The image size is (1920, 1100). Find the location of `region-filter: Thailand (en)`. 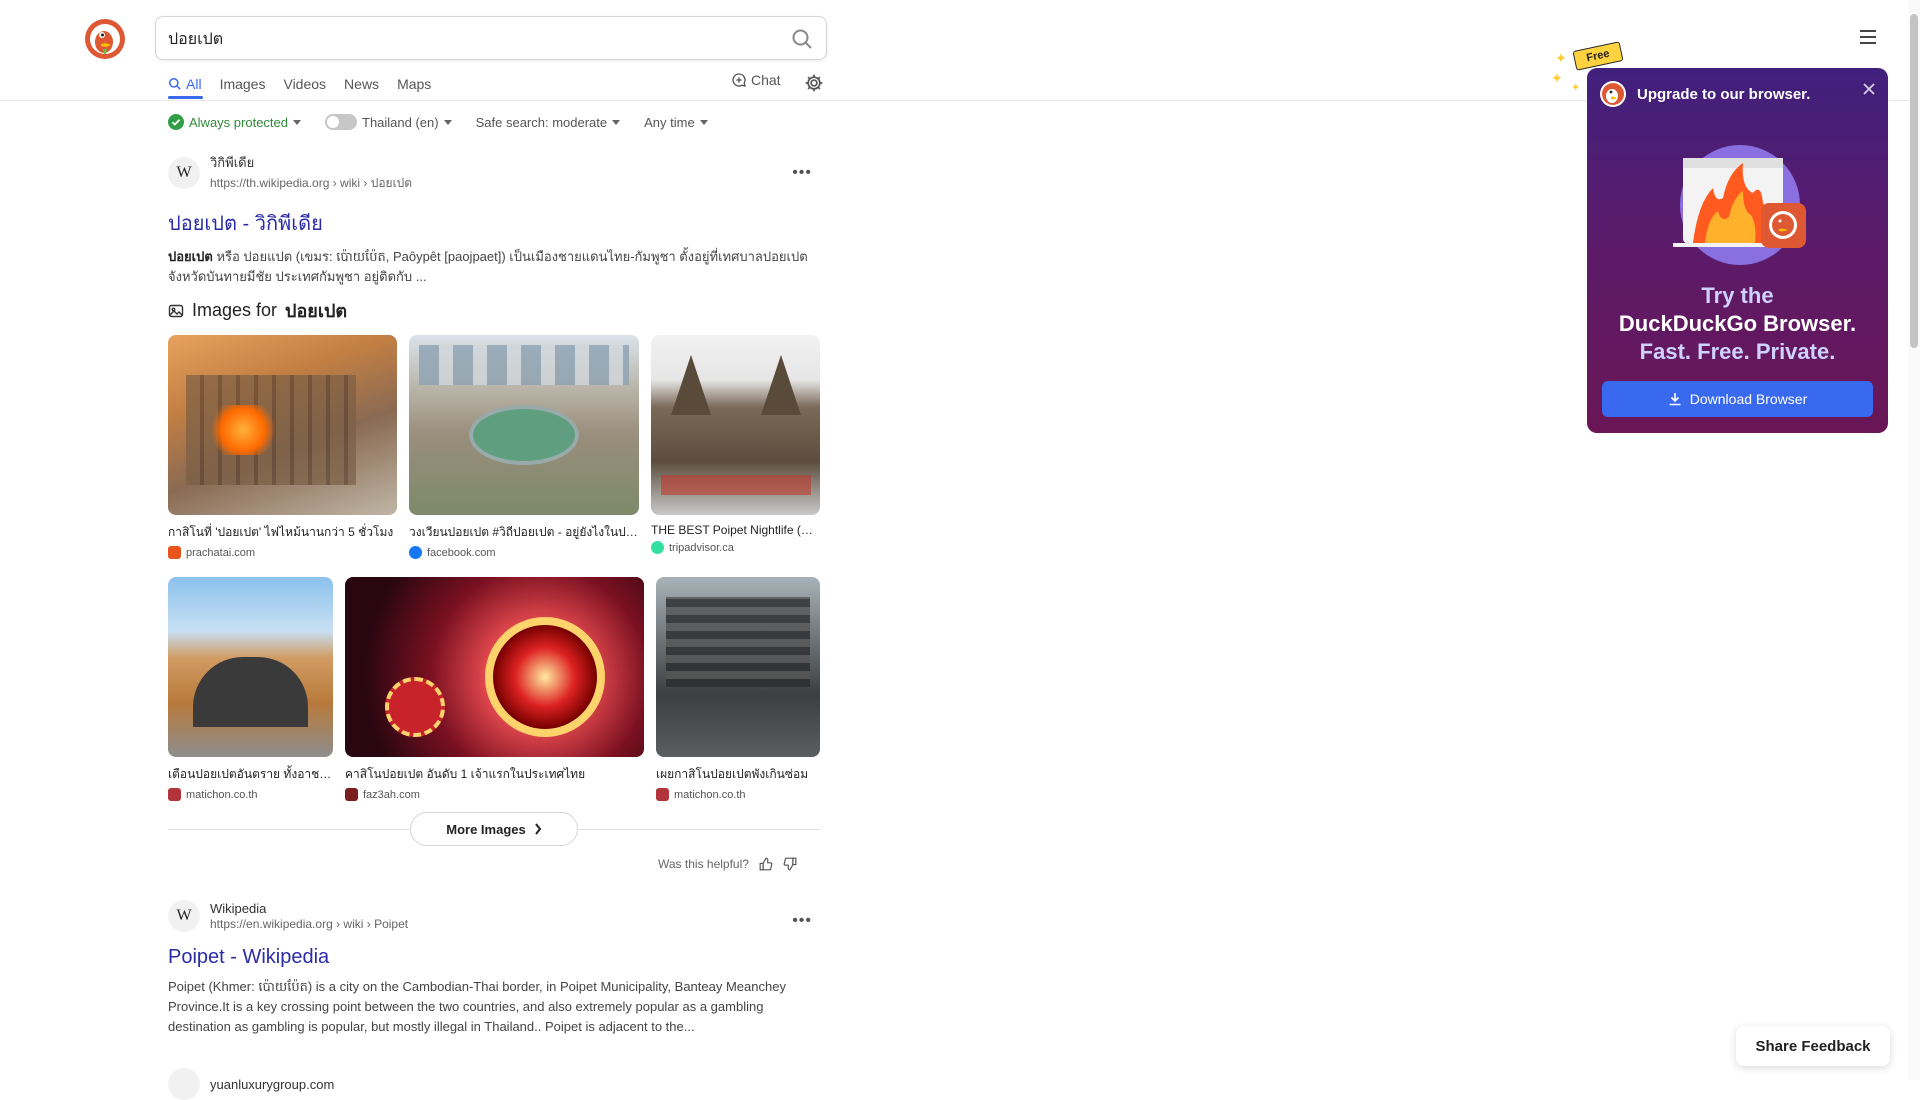

region-filter: Thailand (en) is located at coordinates (388, 122).